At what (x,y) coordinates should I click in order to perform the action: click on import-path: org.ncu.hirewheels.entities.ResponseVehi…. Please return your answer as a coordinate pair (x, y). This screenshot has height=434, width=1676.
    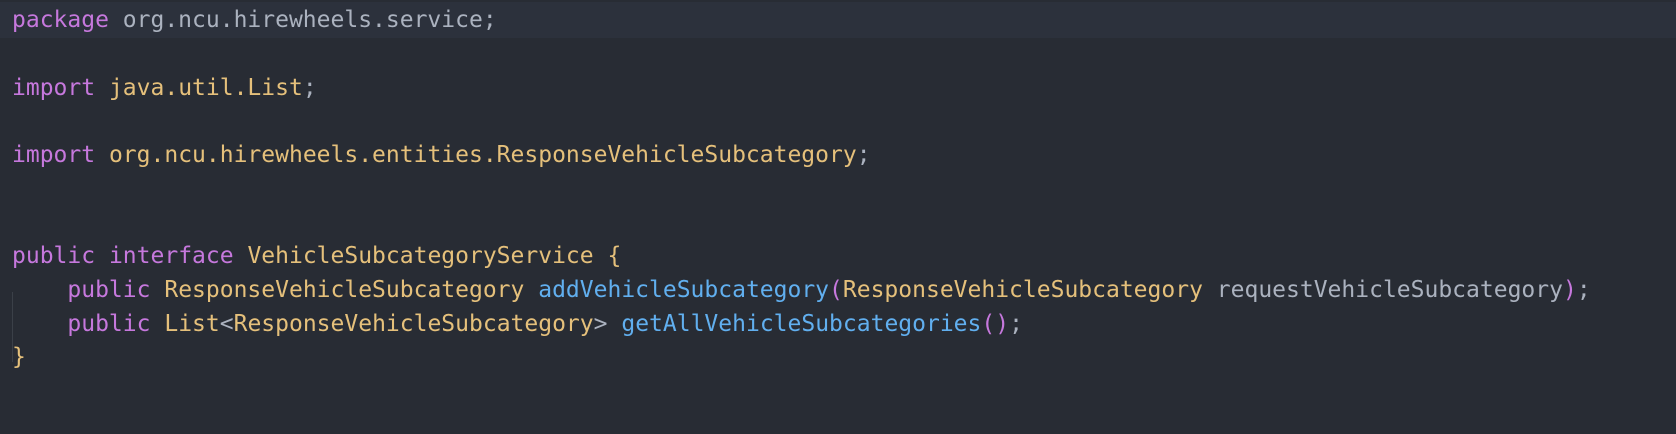
    Looking at the image, I should click on (482, 155).